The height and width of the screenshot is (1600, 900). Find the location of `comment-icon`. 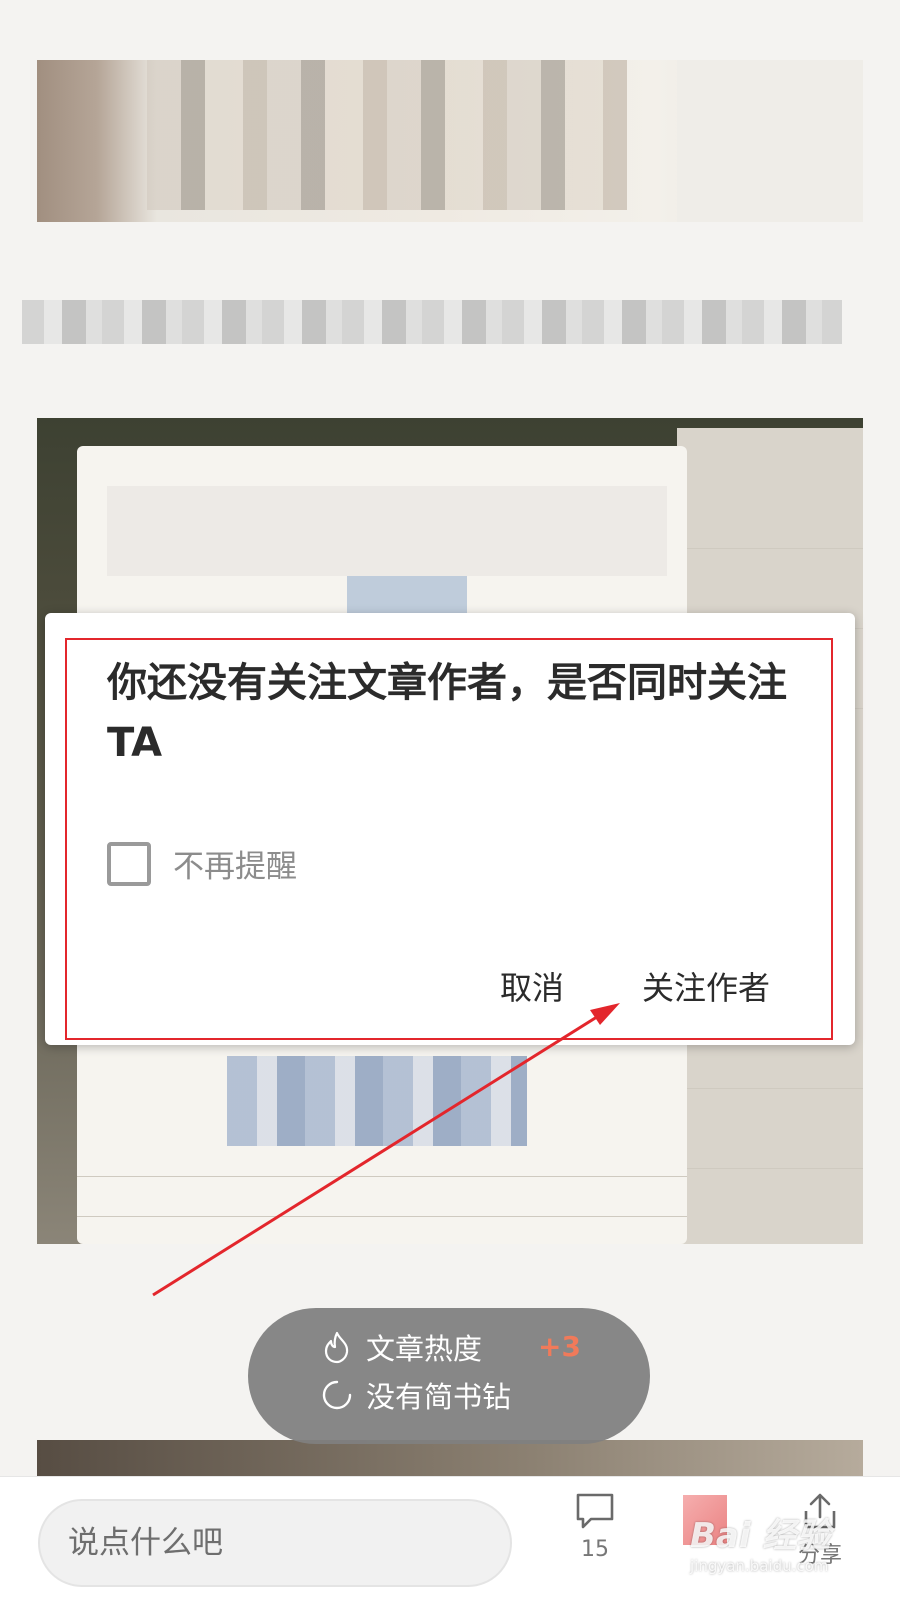

comment-icon is located at coordinates (595, 1511).